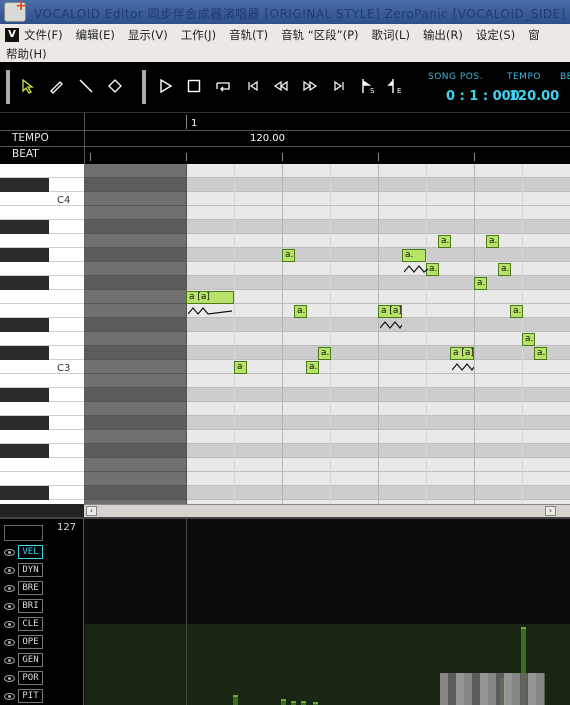  What do you see at coordinates (253, 86) in the screenshot?
I see `rewind-start-icon` at bounding box center [253, 86].